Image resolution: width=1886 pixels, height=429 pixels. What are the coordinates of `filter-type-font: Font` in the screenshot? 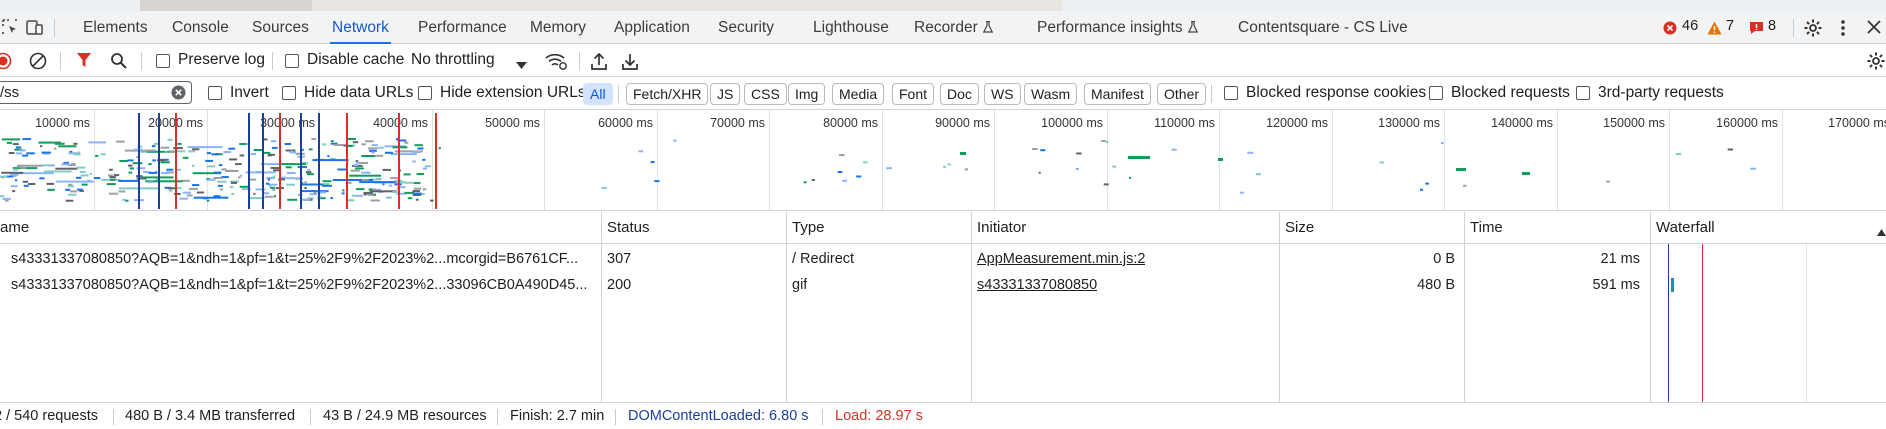 It's located at (913, 94).